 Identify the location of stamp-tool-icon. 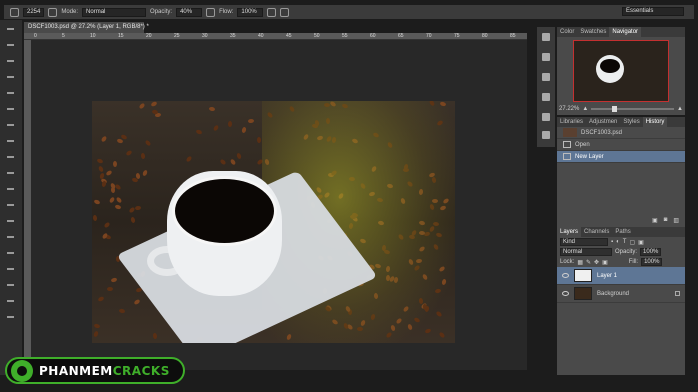
(10, 157).